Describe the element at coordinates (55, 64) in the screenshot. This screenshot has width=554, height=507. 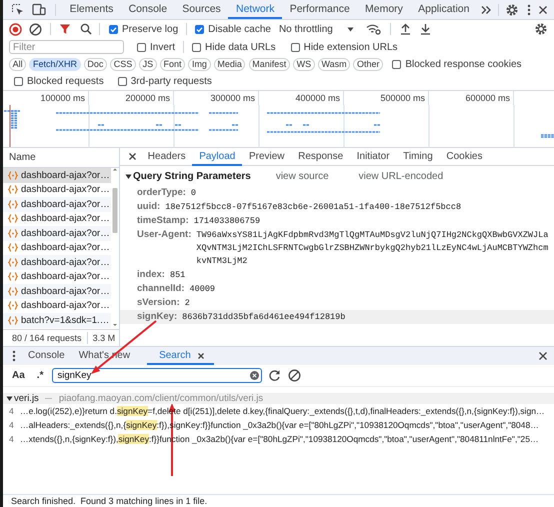
I see `type-filter-chip: Fetch/XHR` at that location.